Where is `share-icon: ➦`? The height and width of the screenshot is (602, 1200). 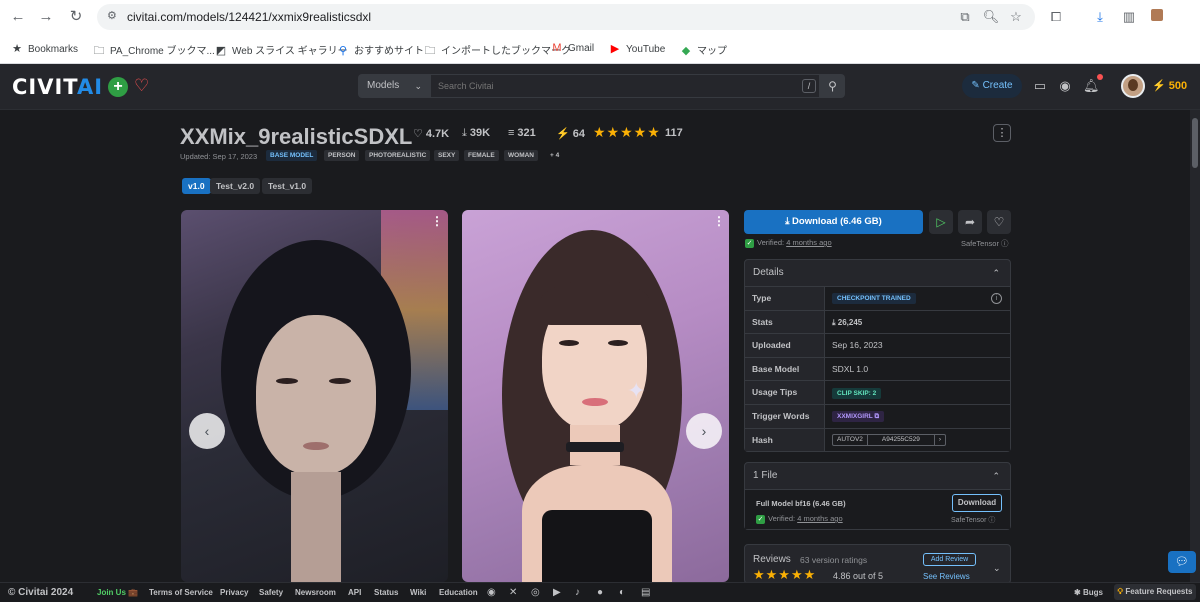
share-icon: ➦ is located at coordinates (970, 222).